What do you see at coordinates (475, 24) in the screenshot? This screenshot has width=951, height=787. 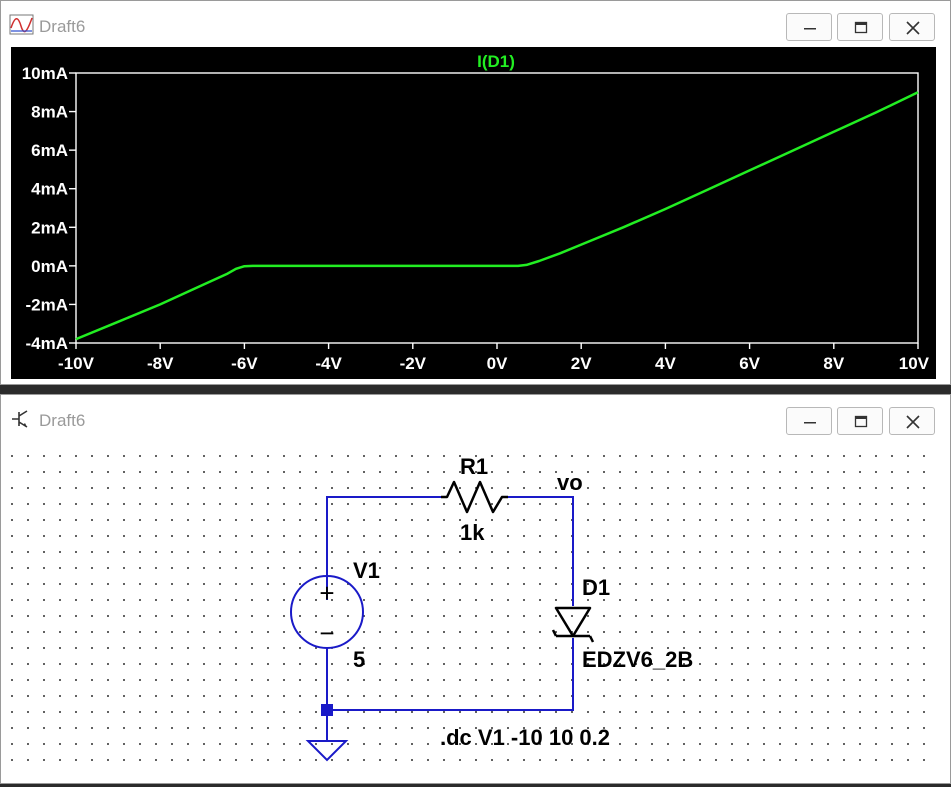 I see `waveform-titlebar: Draft6` at bounding box center [475, 24].